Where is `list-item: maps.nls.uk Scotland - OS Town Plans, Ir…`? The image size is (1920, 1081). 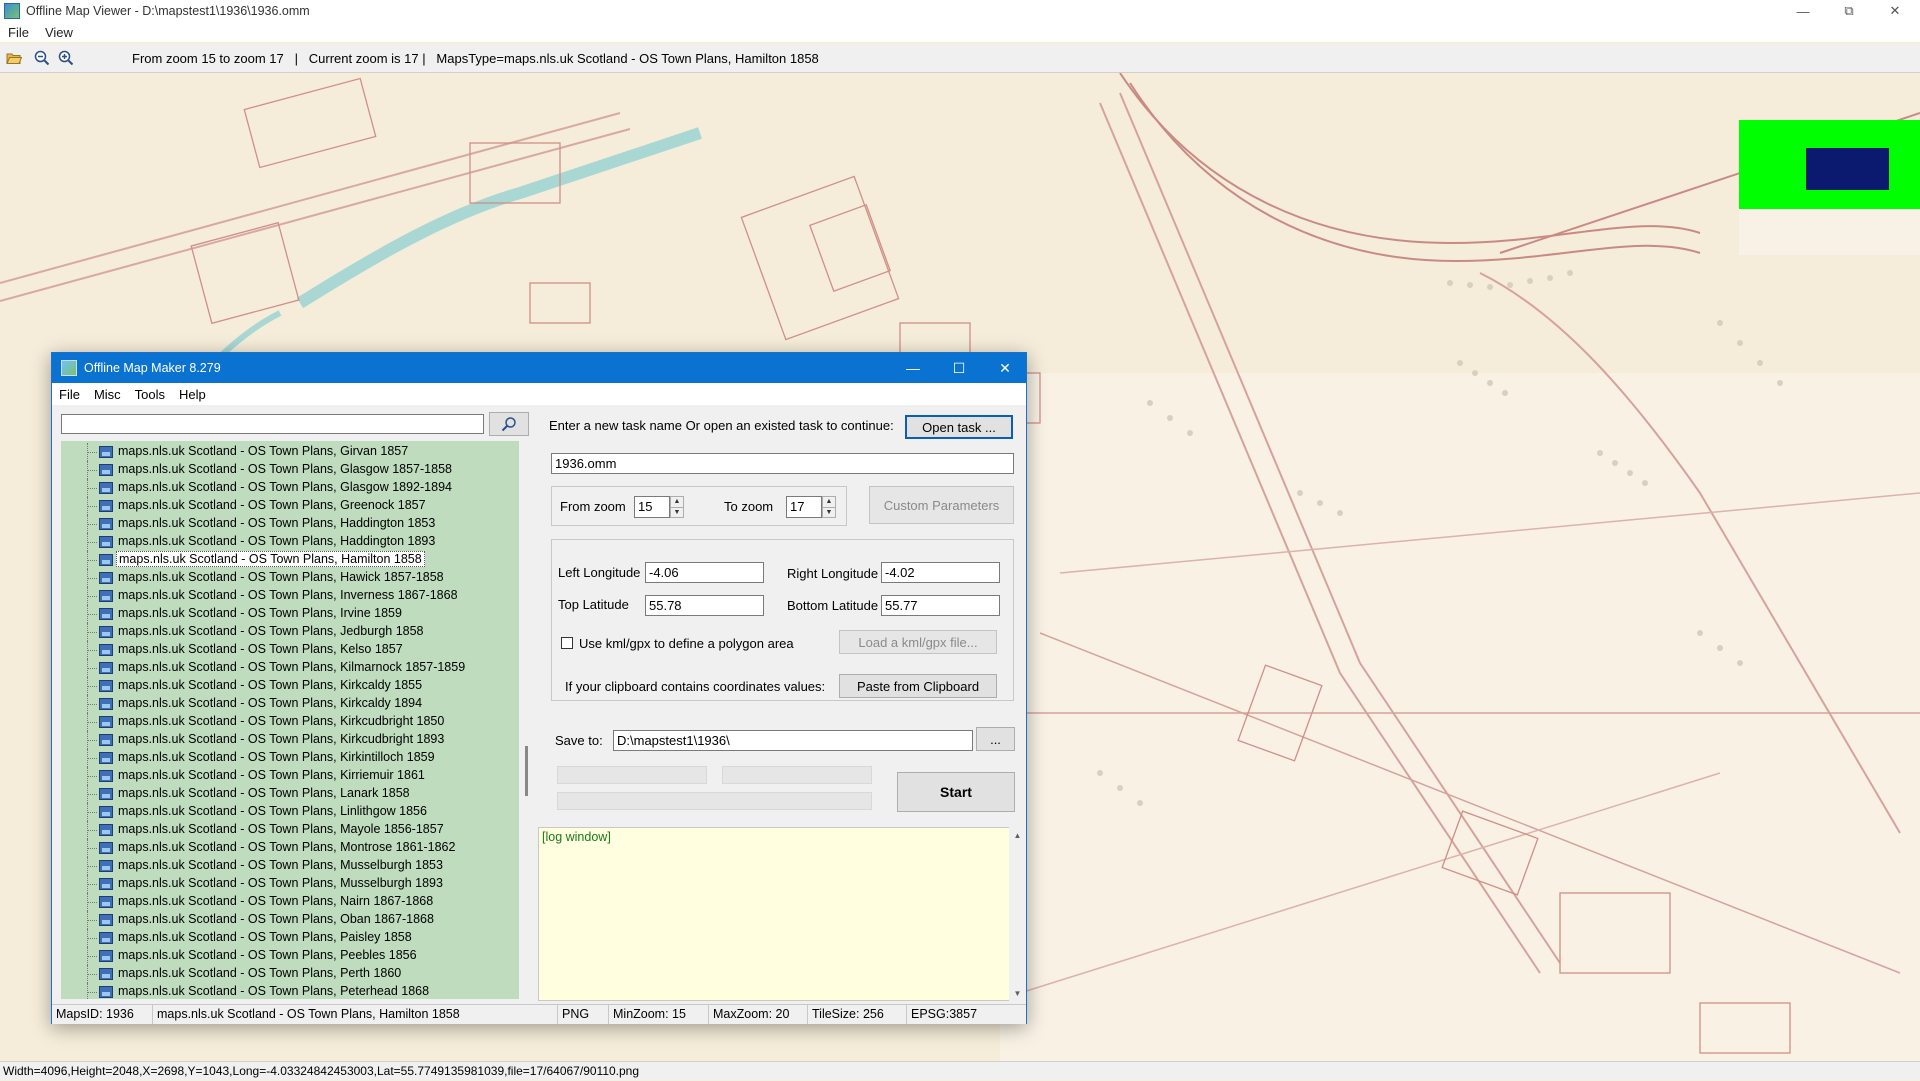 list-item: maps.nls.uk Scotland - OS Town Plans, Ir… is located at coordinates (276, 614).